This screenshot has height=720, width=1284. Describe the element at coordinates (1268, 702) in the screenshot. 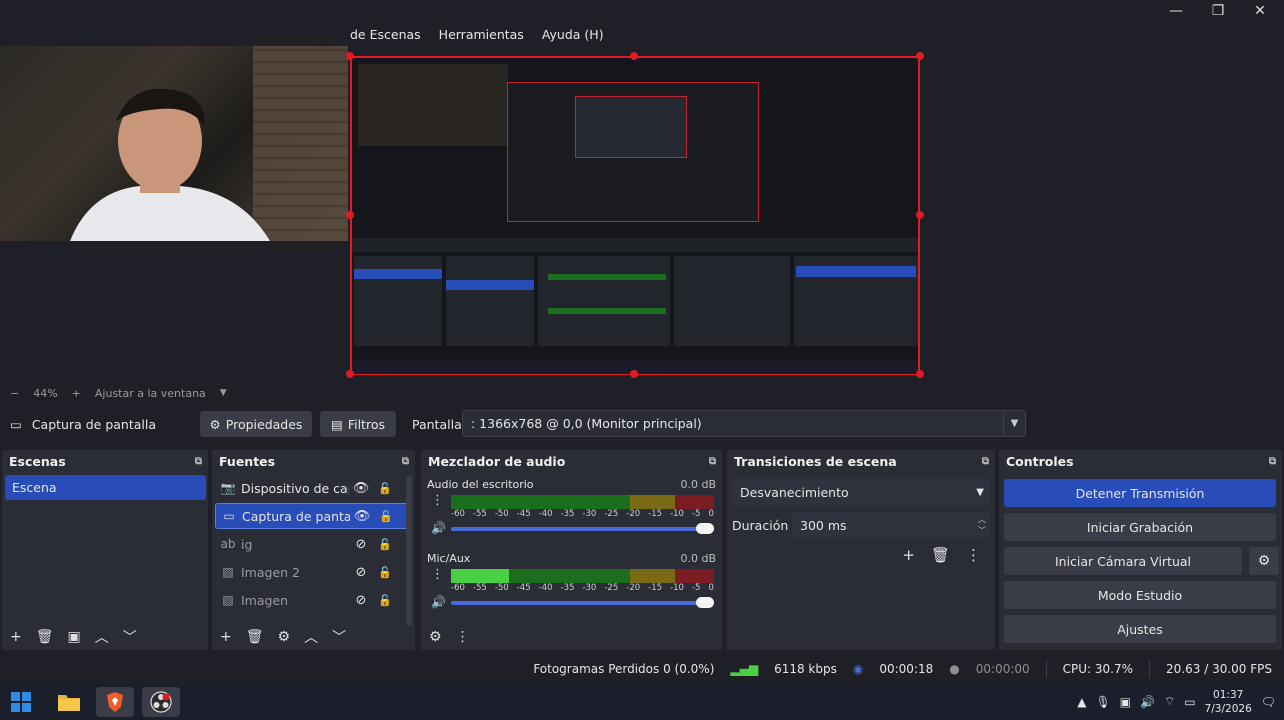

I see `notification-icon: 🗨` at that location.